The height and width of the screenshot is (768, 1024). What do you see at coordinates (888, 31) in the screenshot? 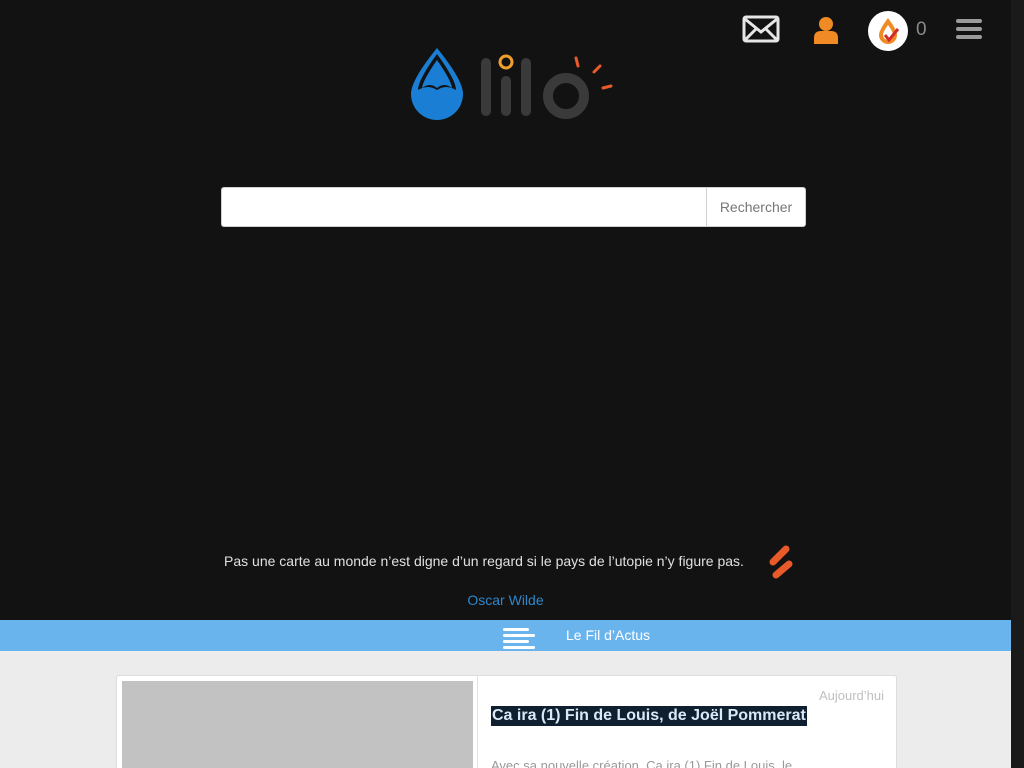
I see `water-drop-badge-icon` at bounding box center [888, 31].